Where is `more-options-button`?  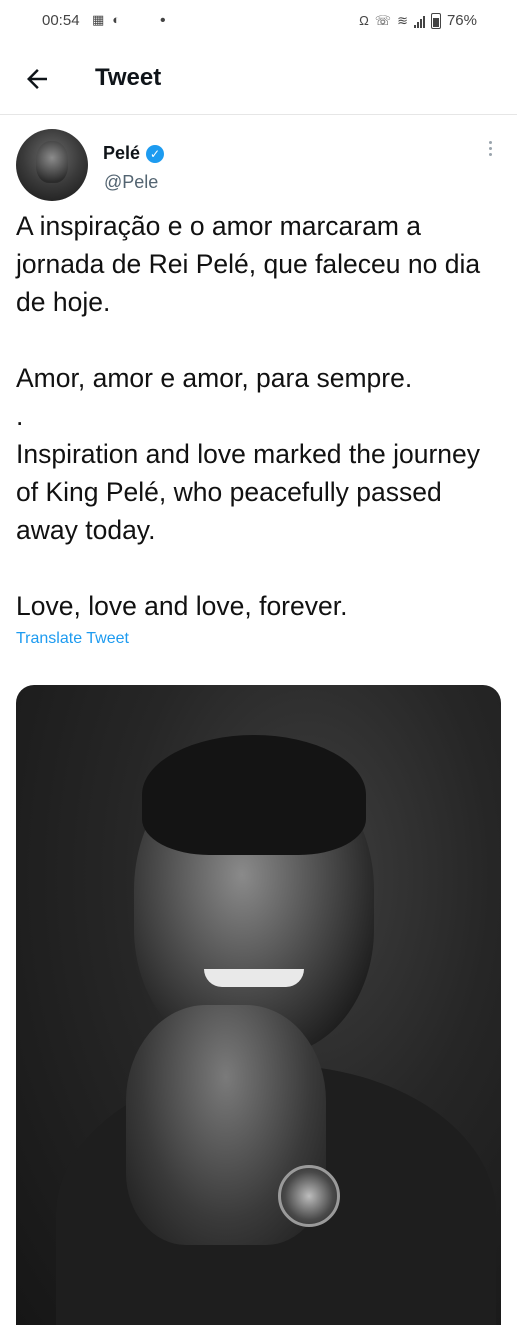
more-options-button is located at coordinates (490, 156).